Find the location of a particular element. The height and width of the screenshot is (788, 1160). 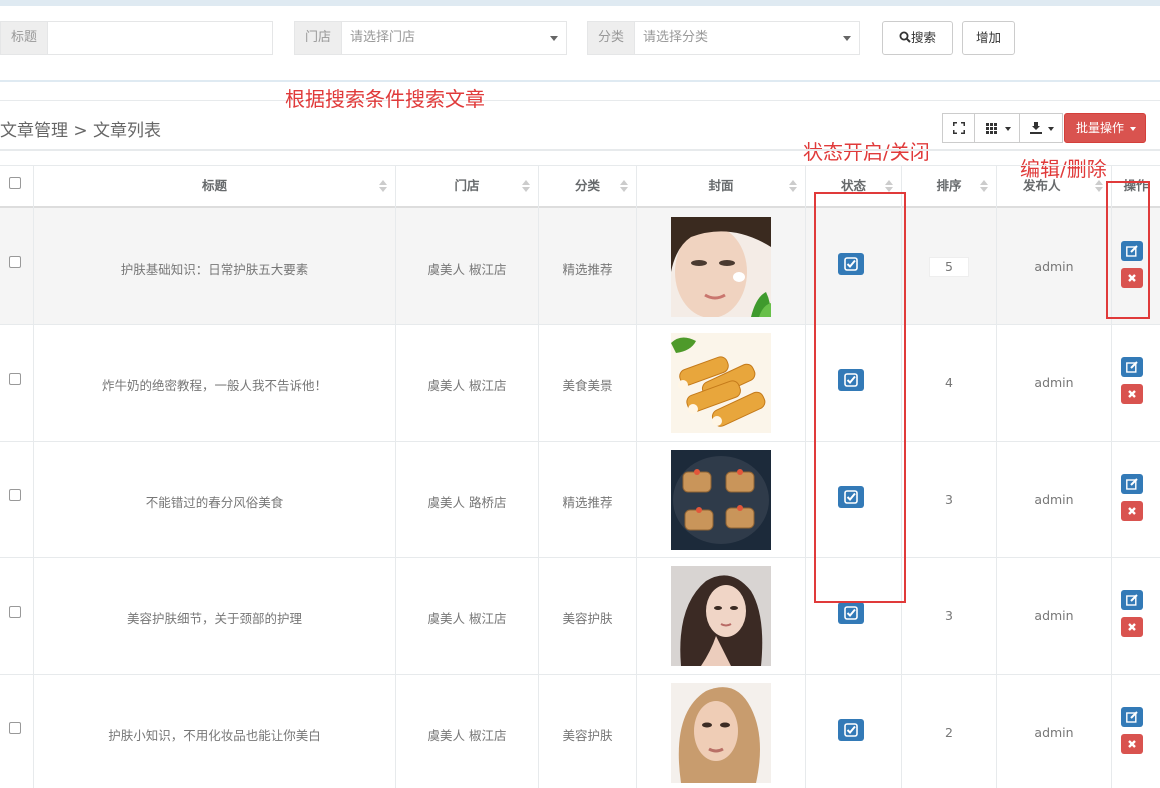

search-button: 搜索 is located at coordinates (917, 38).